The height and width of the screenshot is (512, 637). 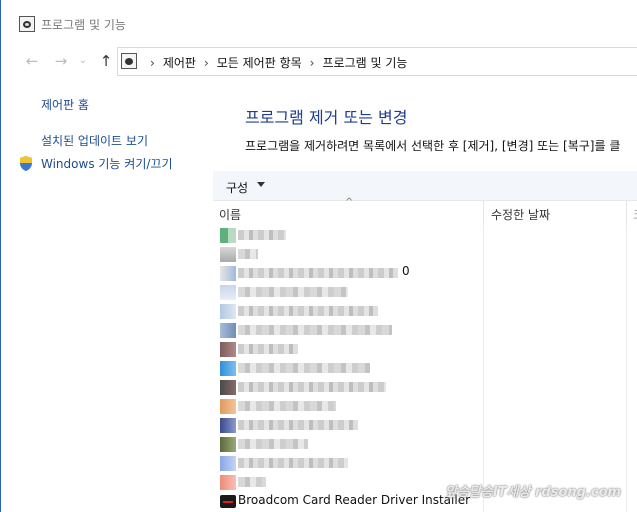 I want to click on up-arrow-icon: ↑, so click(x=106, y=61).